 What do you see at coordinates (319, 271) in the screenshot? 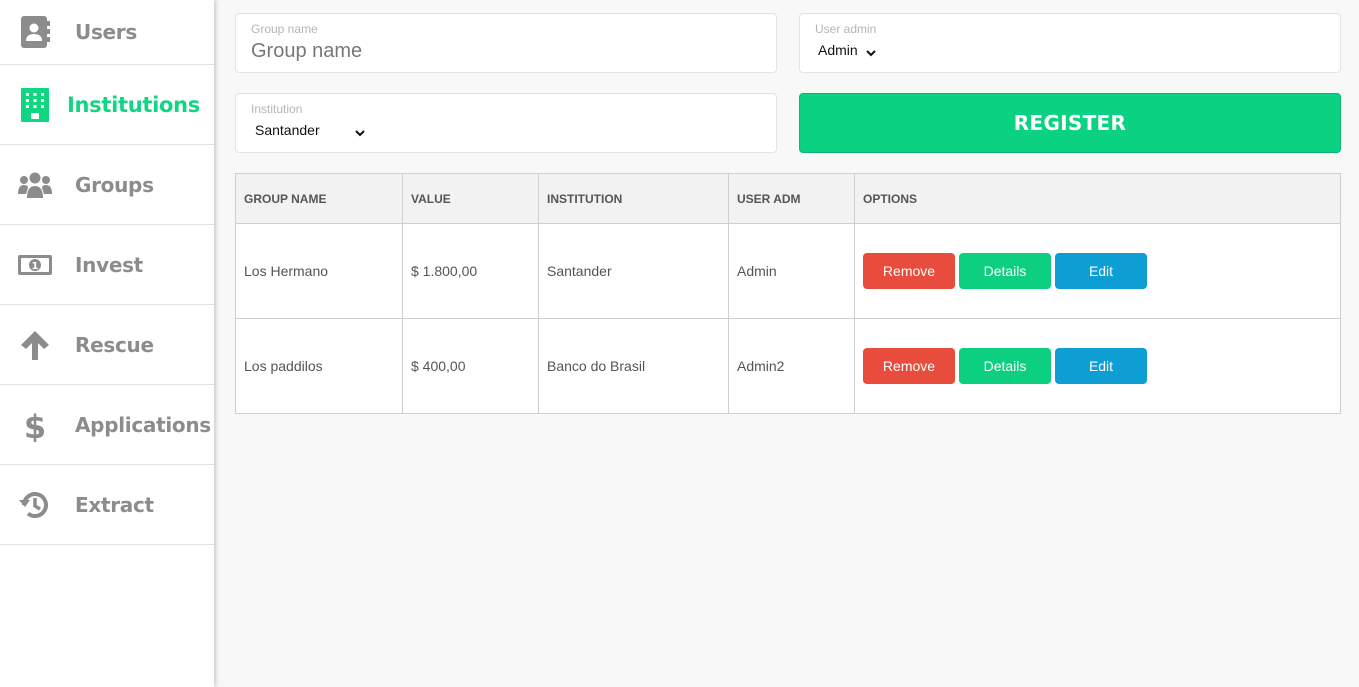
I see `cell-group-name: Los Hermano` at bounding box center [319, 271].